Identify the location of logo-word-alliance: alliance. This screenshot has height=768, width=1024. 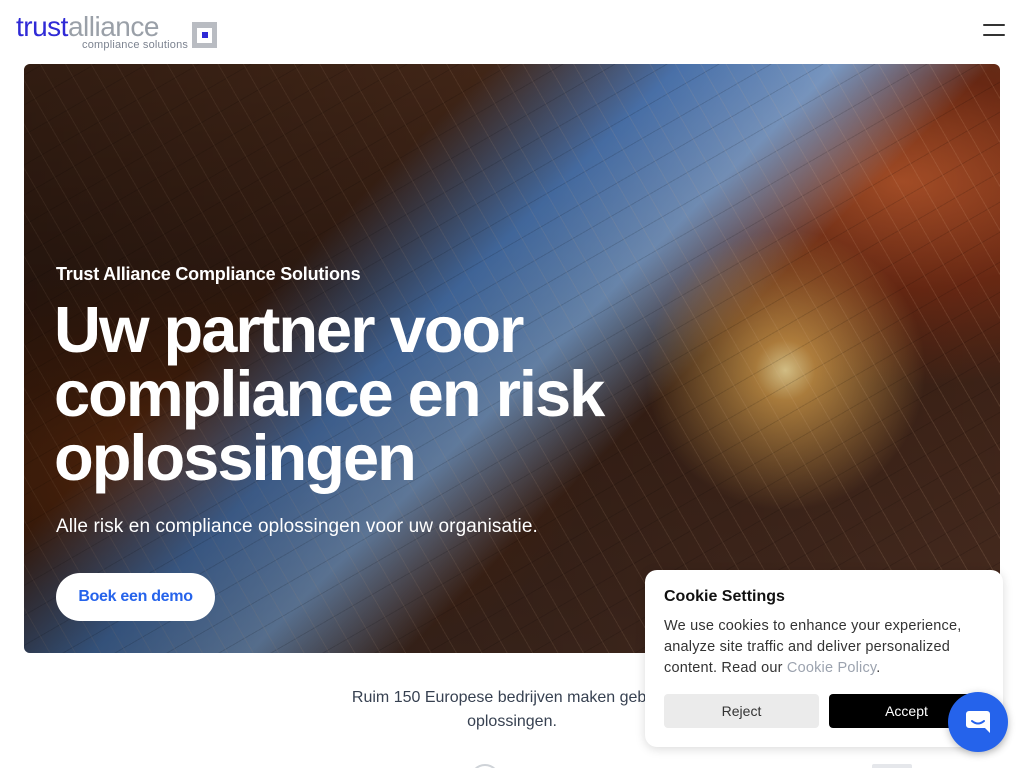
(113, 26).